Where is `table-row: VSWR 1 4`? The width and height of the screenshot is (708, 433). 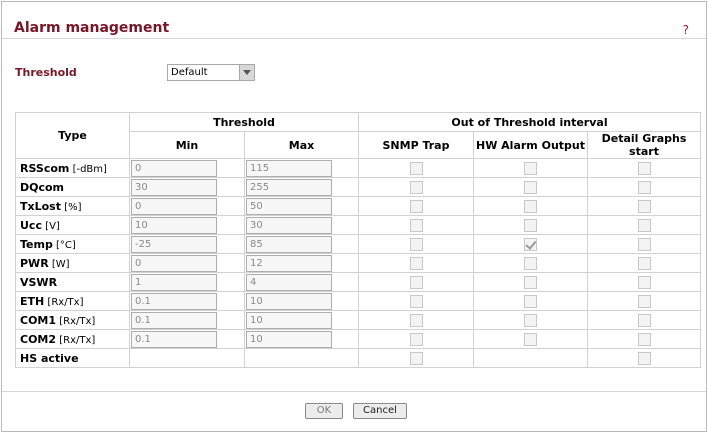
table-row: VSWR 1 4 is located at coordinates (358, 282).